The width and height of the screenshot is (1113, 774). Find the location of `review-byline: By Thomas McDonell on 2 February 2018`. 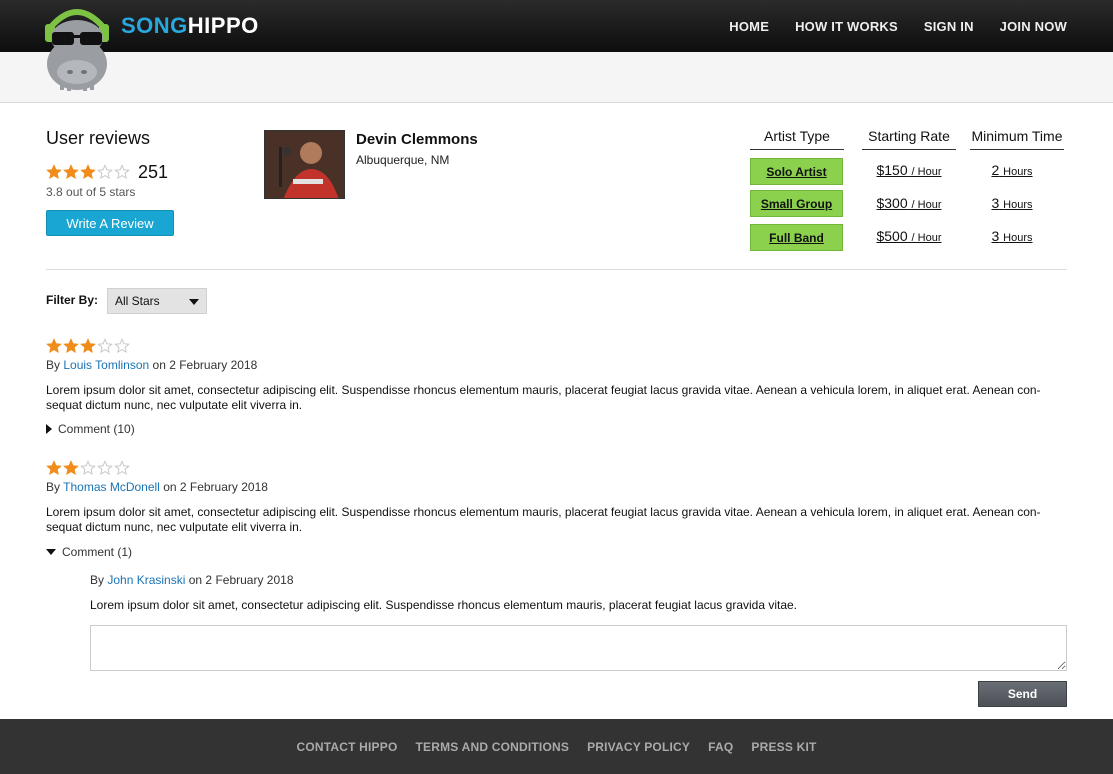

review-byline: By Thomas McDonell on 2 February 2018 is located at coordinates (157, 487).